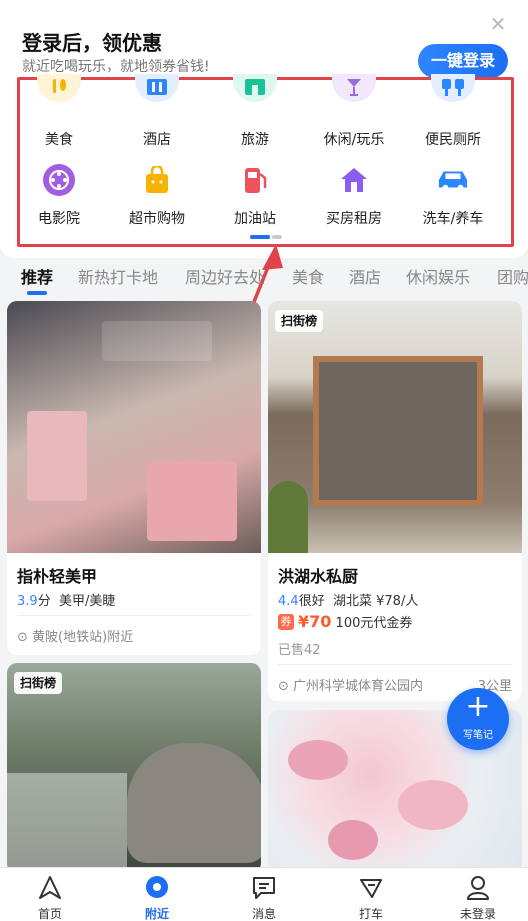  What do you see at coordinates (263, 914) in the screenshot?
I see `nav-label: 消息` at bounding box center [263, 914].